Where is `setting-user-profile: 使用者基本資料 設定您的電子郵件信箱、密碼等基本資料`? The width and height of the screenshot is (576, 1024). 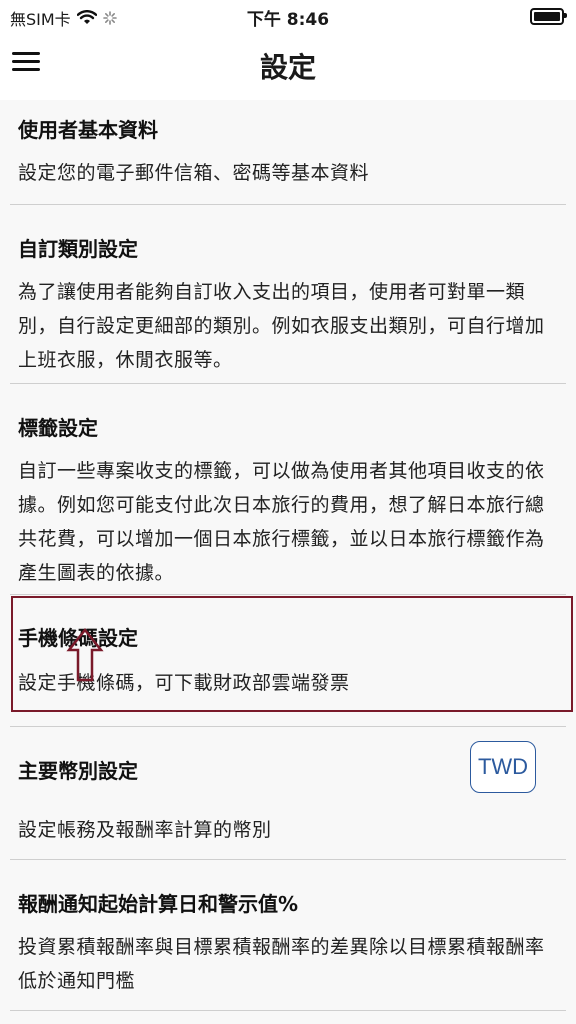 setting-user-profile: 使用者基本資料 設定您的電子郵件信箱、密碼等基本資料 is located at coordinates (288, 152).